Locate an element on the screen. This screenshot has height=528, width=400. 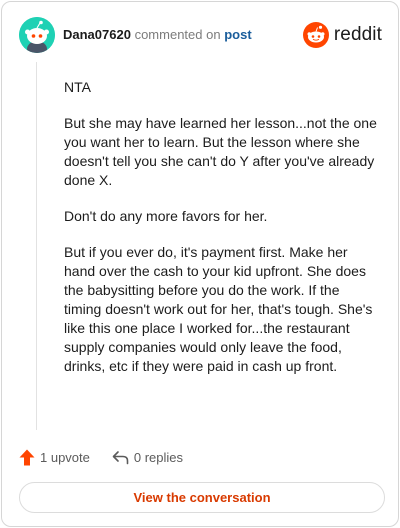
replies-button: 0 replies is located at coordinates (147, 457).